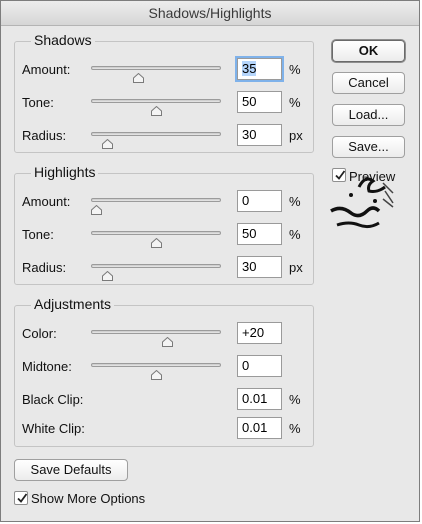 The image size is (422, 524). What do you see at coordinates (295, 69) in the screenshot?
I see `shadows-amount-unit: %` at bounding box center [295, 69].